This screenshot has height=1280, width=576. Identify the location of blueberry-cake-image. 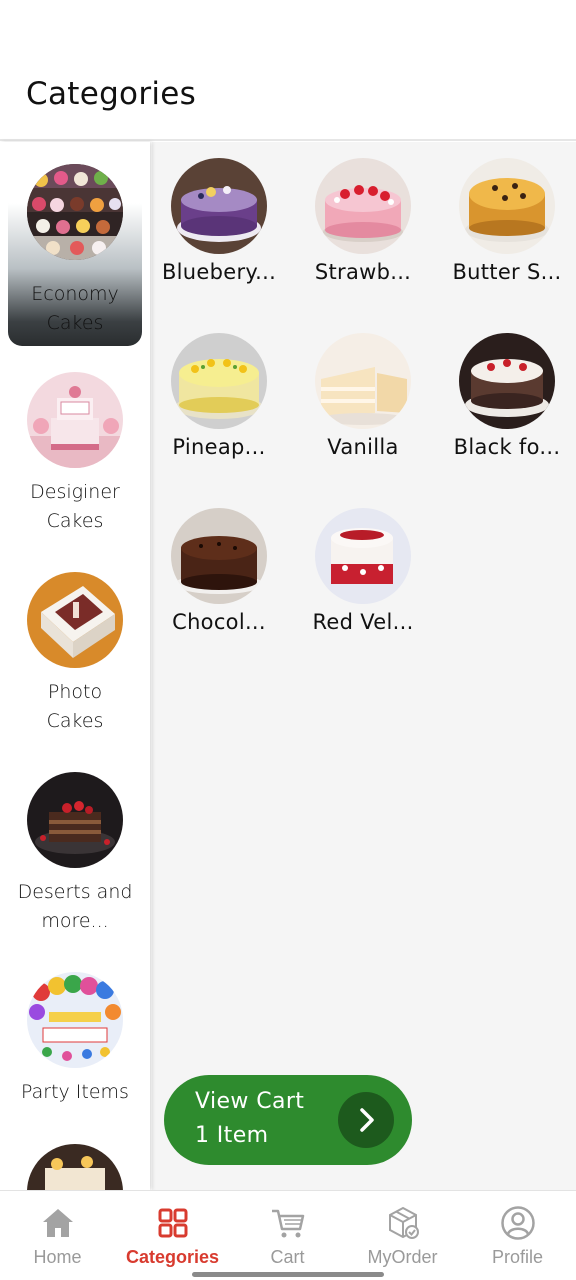
(219, 206).